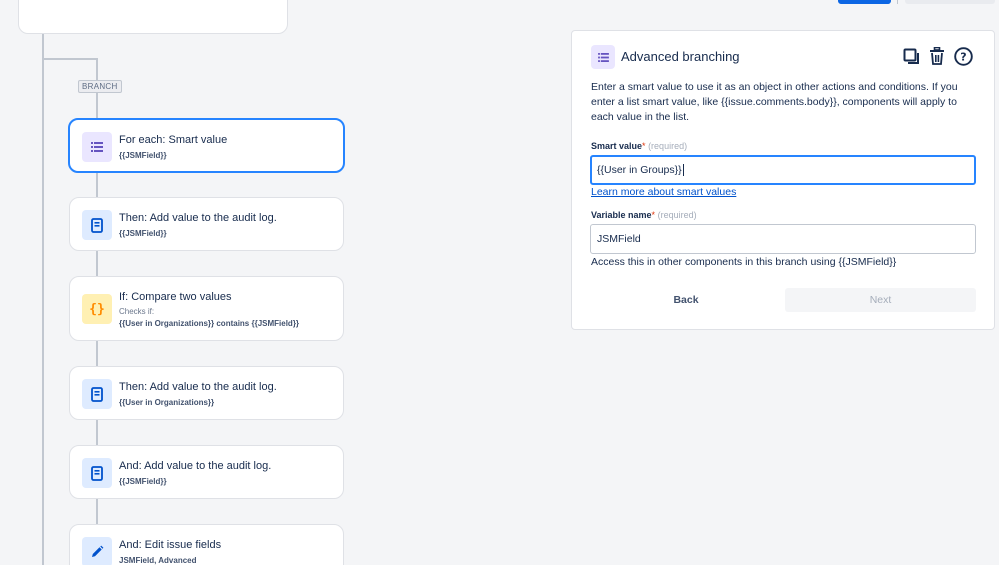 The width and height of the screenshot is (999, 565). What do you see at coordinates (663, 192) in the screenshot?
I see `learn-more-link: Learn more about smart values` at bounding box center [663, 192].